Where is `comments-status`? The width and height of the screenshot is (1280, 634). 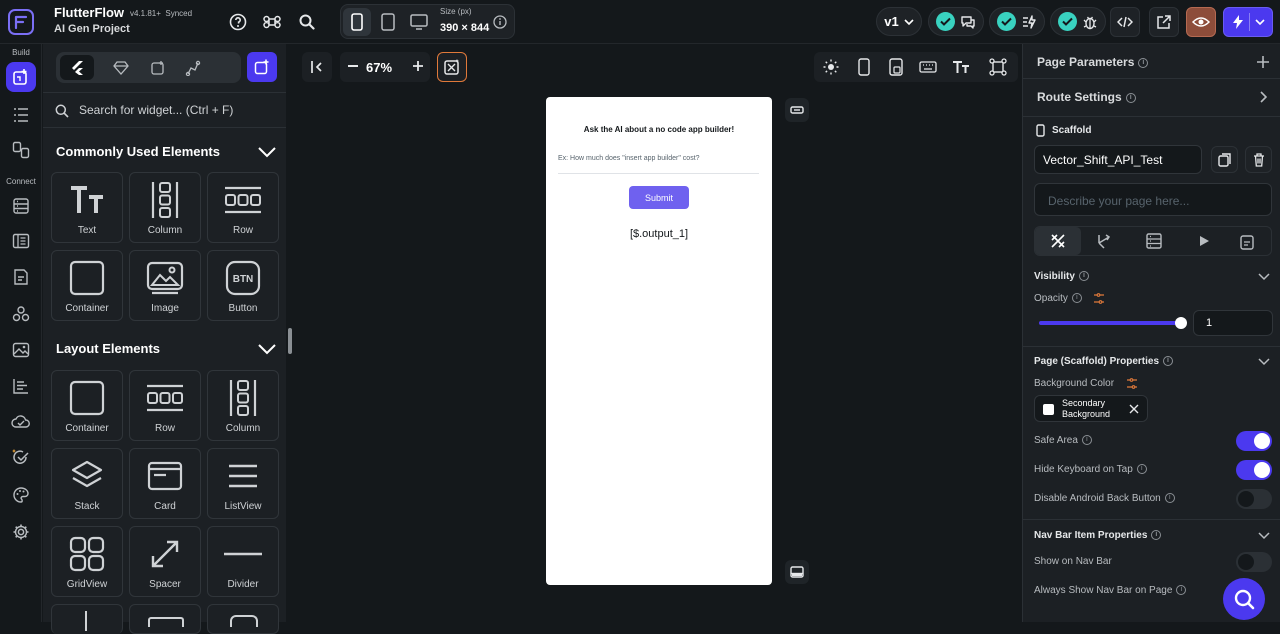
comments-status is located at coordinates (956, 21).